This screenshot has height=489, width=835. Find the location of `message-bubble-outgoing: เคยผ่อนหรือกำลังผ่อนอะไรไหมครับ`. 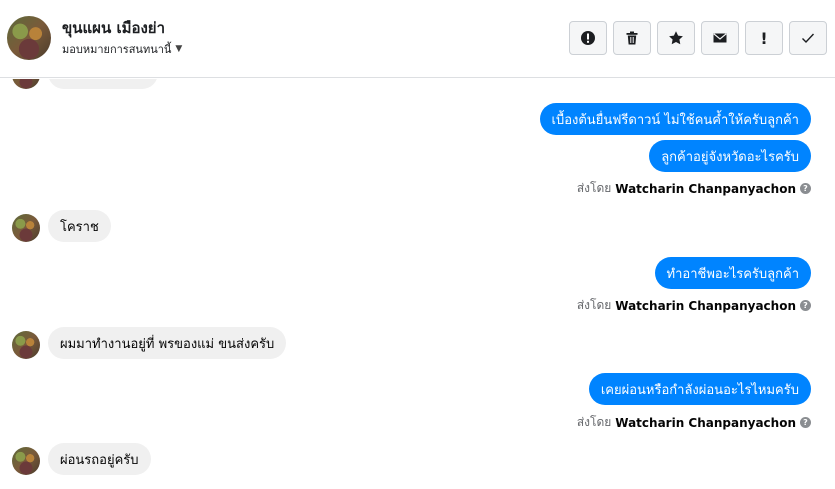

message-bubble-outgoing: เคยผ่อนหรือกำลังผ่อนอะไรไหมครับ is located at coordinates (699, 389).